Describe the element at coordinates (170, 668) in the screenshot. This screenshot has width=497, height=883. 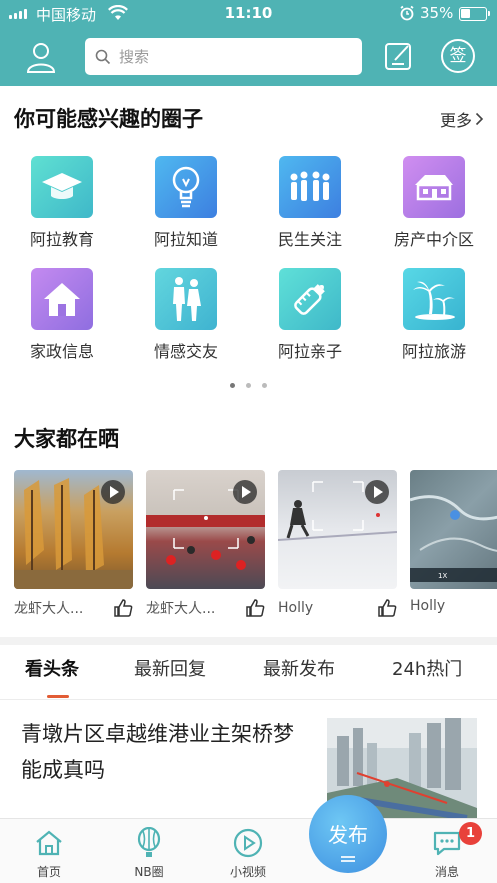
I see `tab-latest-replies: 最新回复` at that location.